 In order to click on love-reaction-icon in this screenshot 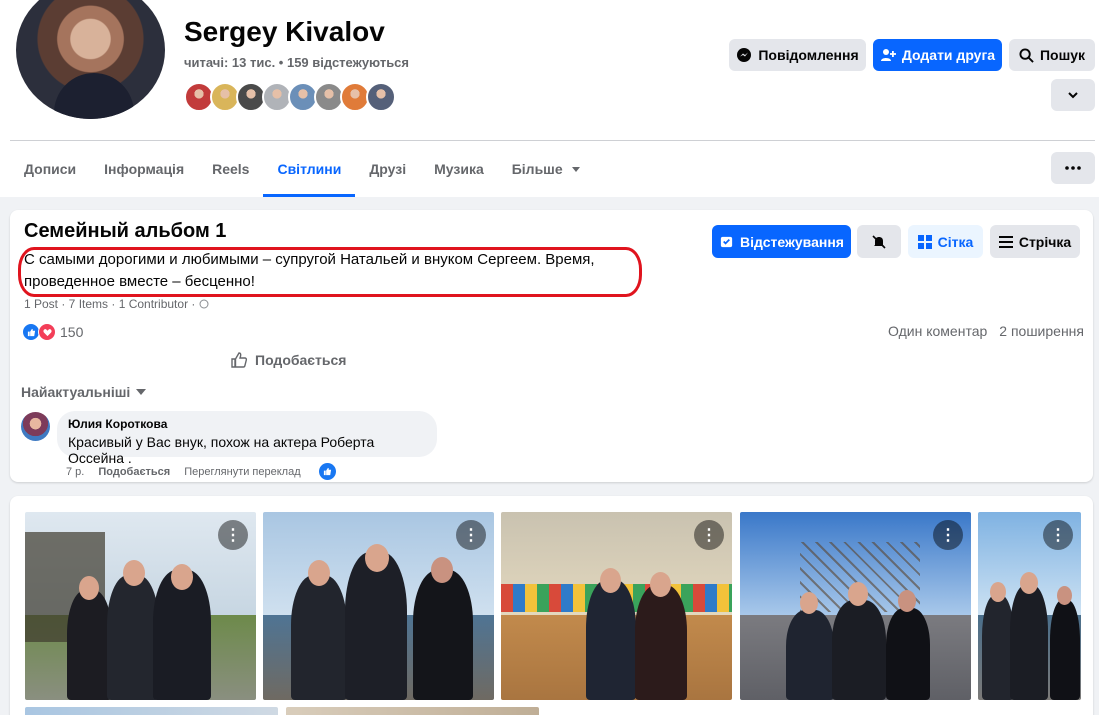, I will do `click(47, 332)`.